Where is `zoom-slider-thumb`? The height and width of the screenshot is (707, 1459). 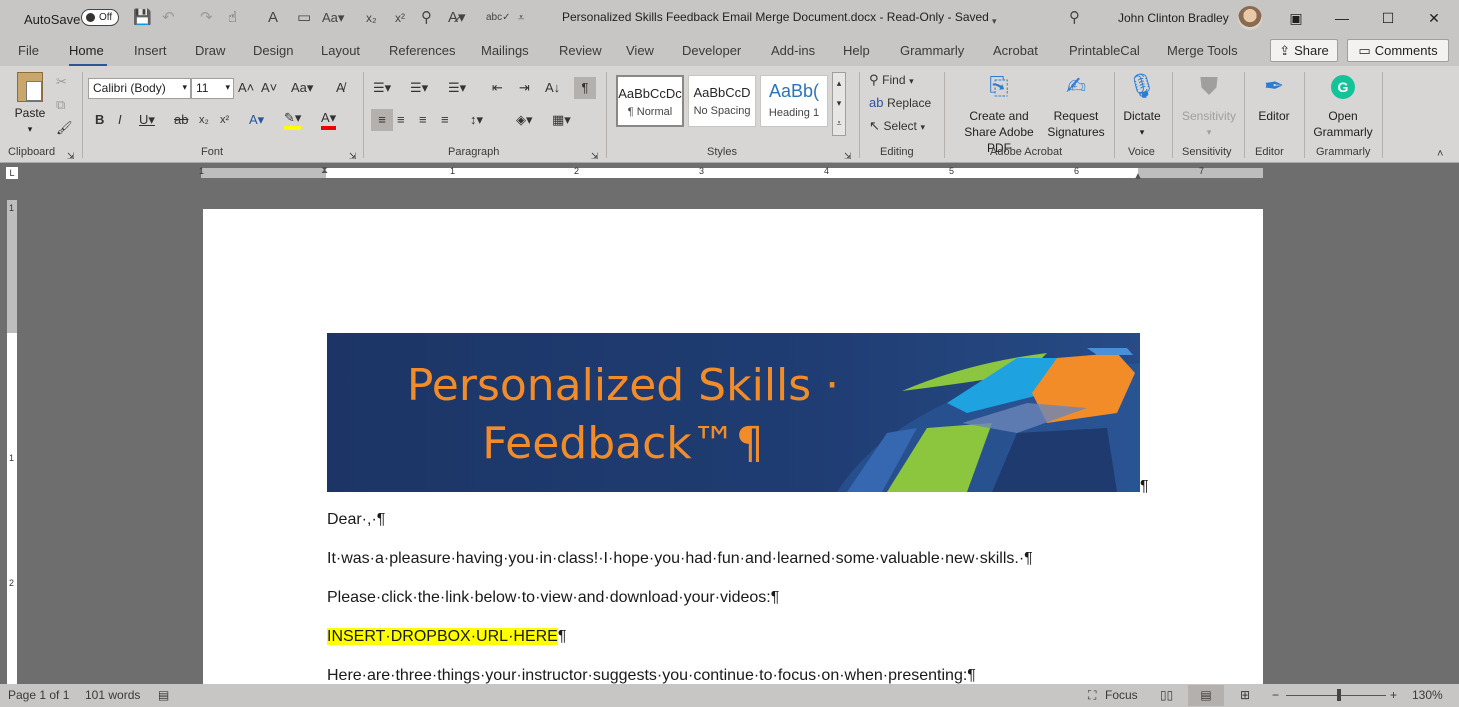 zoom-slider-thumb is located at coordinates (1339, 695).